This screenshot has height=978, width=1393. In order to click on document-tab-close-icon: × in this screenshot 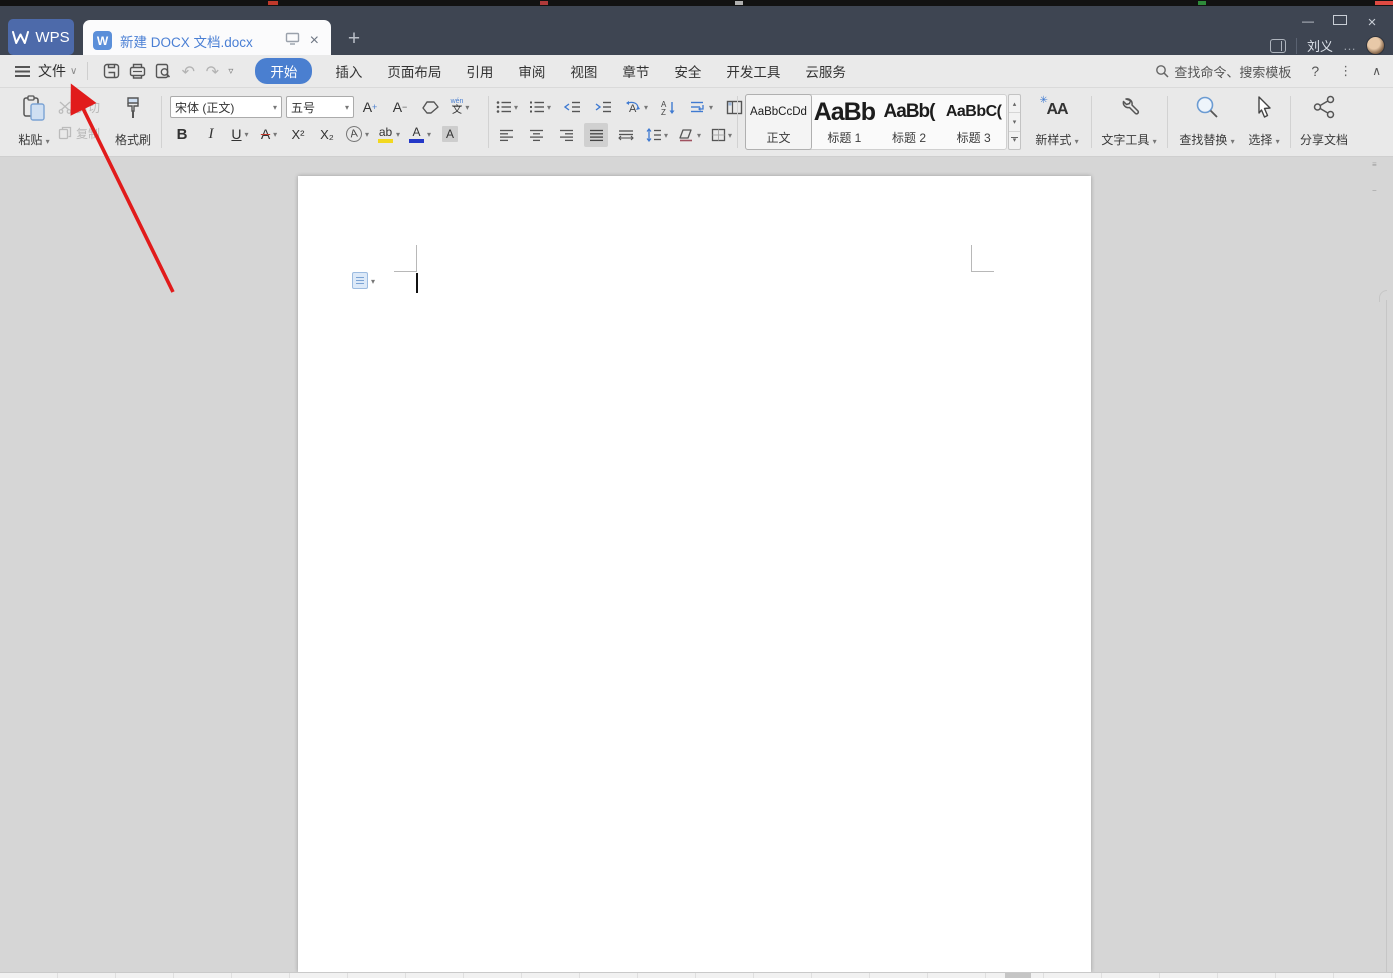, I will do `click(314, 40)`.